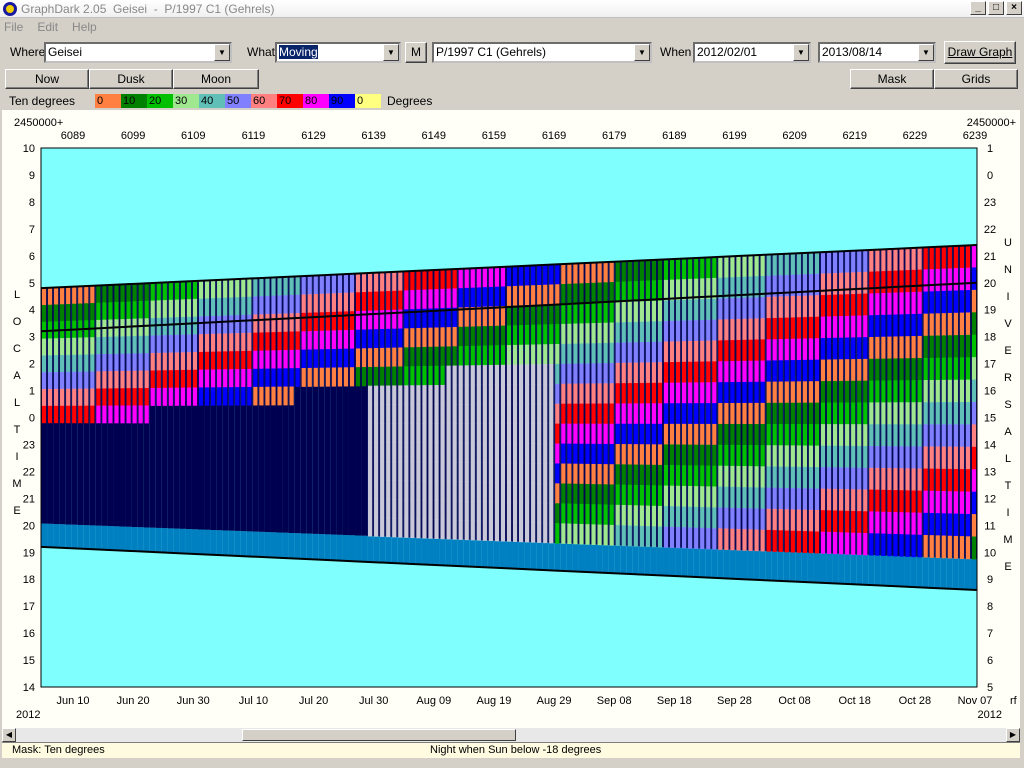 The width and height of the screenshot is (1024, 768). Describe the element at coordinates (854, 136) in the screenshot. I see `jd-tick-label: 6219` at that location.